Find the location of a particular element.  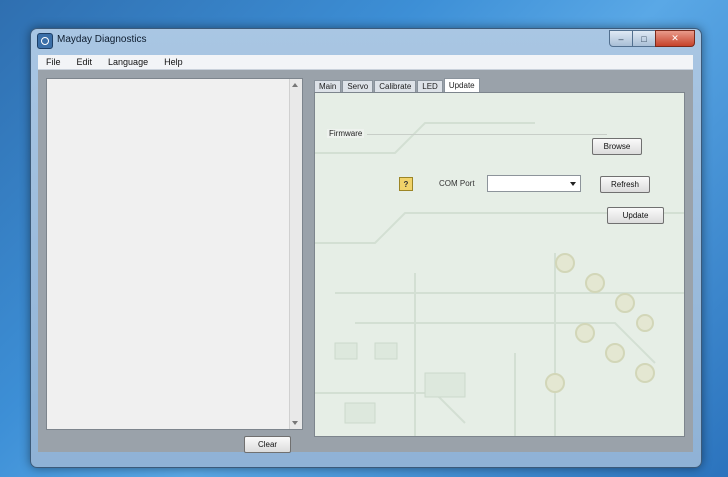

menu-edit: Edit is located at coordinates (85, 62).